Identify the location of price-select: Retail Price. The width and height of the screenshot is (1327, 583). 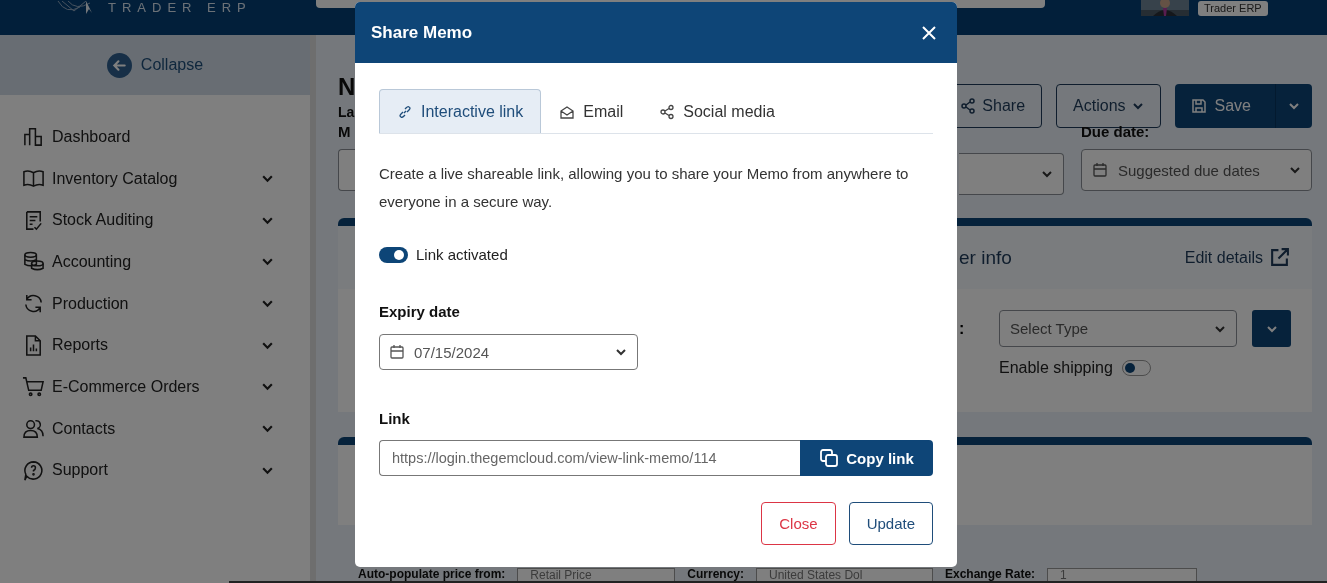
(596, 574).